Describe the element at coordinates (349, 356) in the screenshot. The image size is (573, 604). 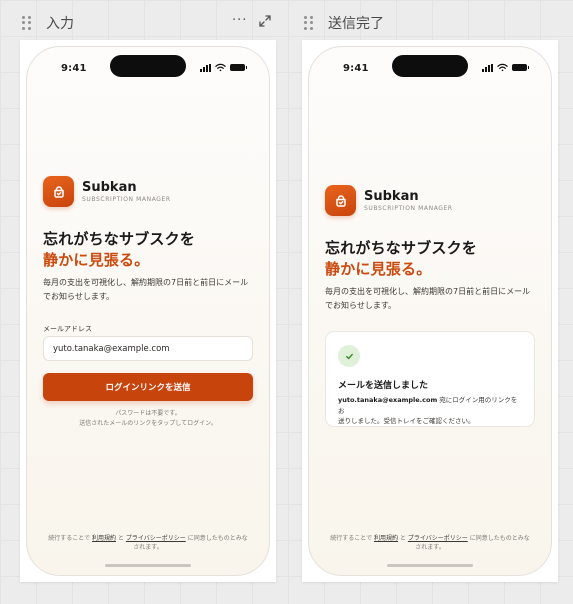
I see `checkmark-icon` at that location.